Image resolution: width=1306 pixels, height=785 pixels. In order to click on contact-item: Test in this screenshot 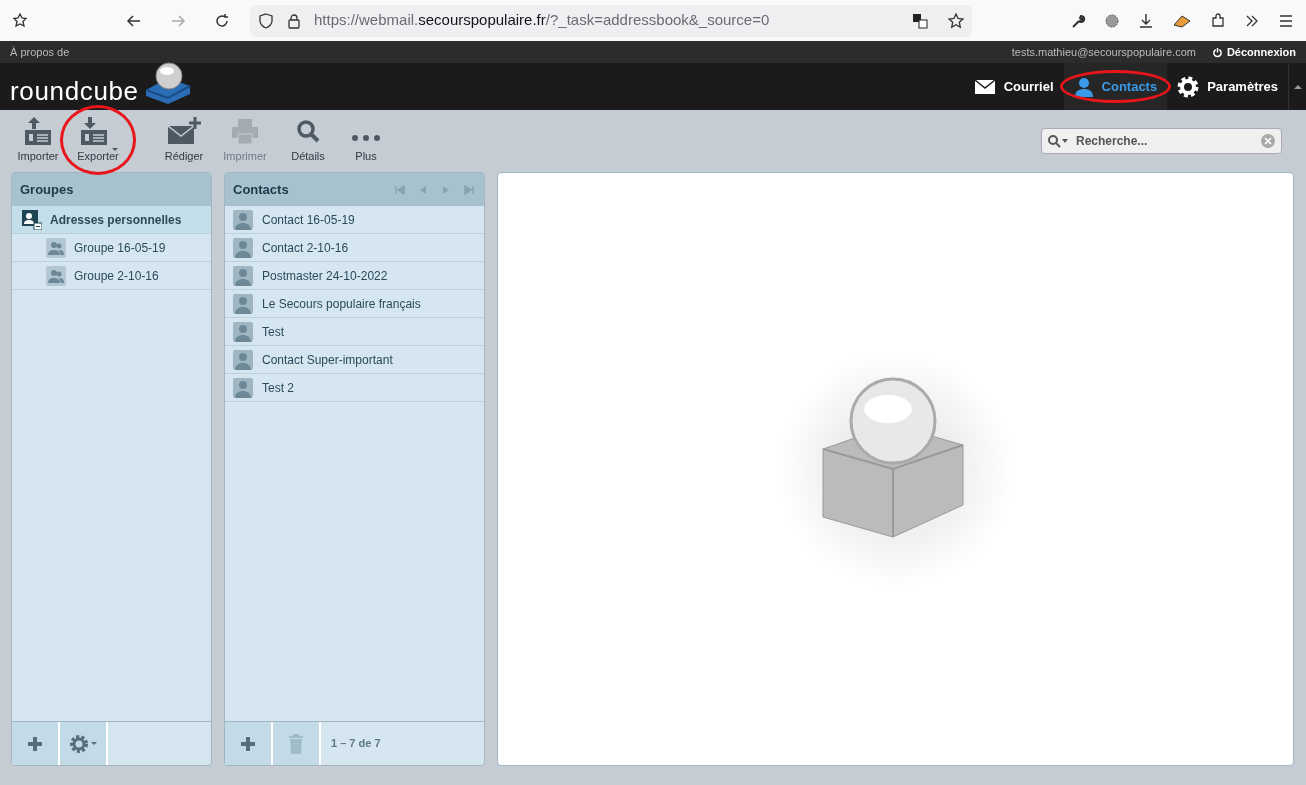, I will do `click(354, 332)`.